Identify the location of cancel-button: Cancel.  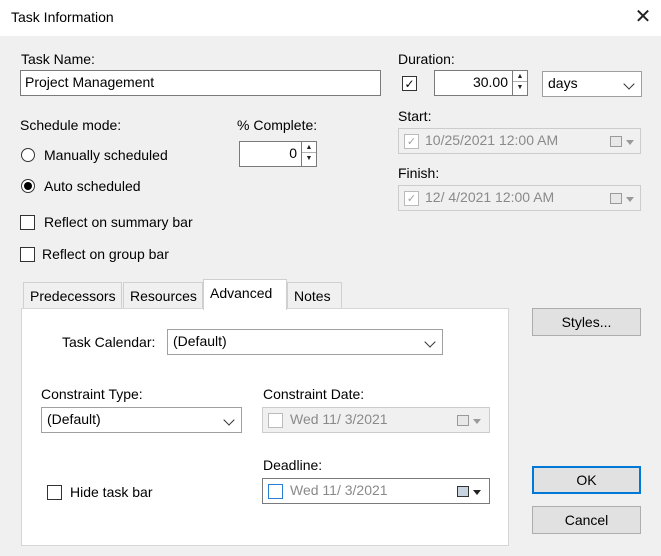
(586, 520).